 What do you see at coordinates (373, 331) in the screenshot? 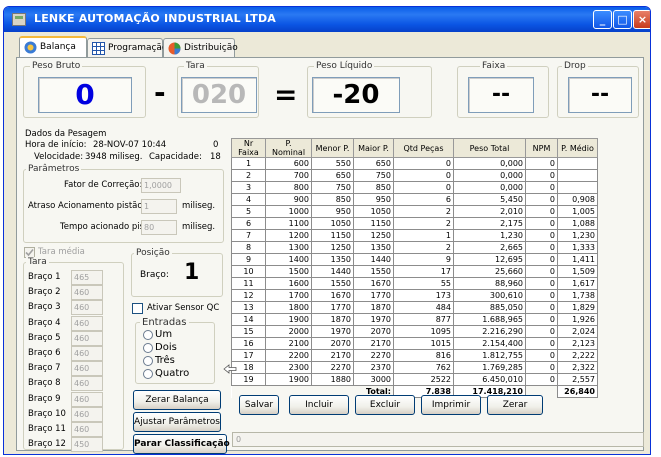
I see `table-cell: 2070` at bounding box center [373, 331].